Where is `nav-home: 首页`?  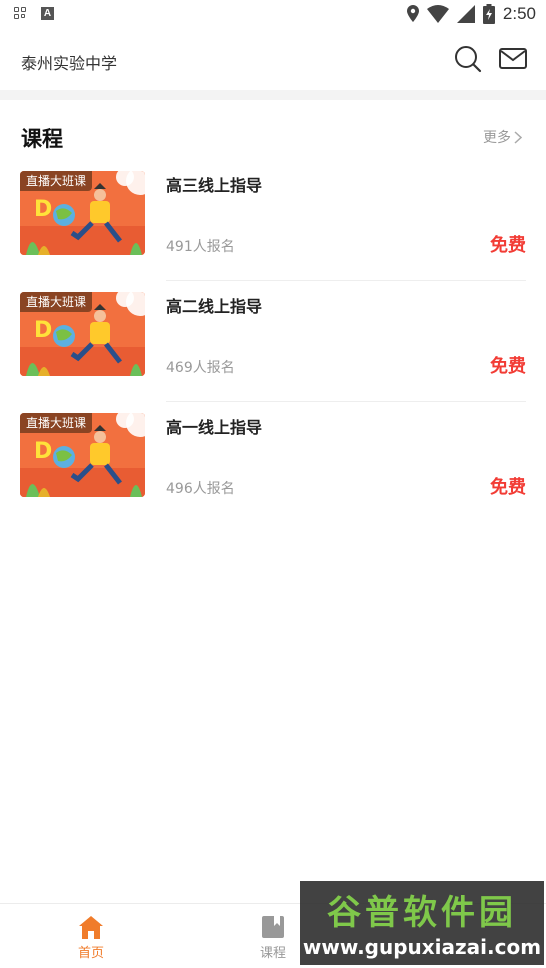 nav-home: 首页 is located at coordinates (91, 936).